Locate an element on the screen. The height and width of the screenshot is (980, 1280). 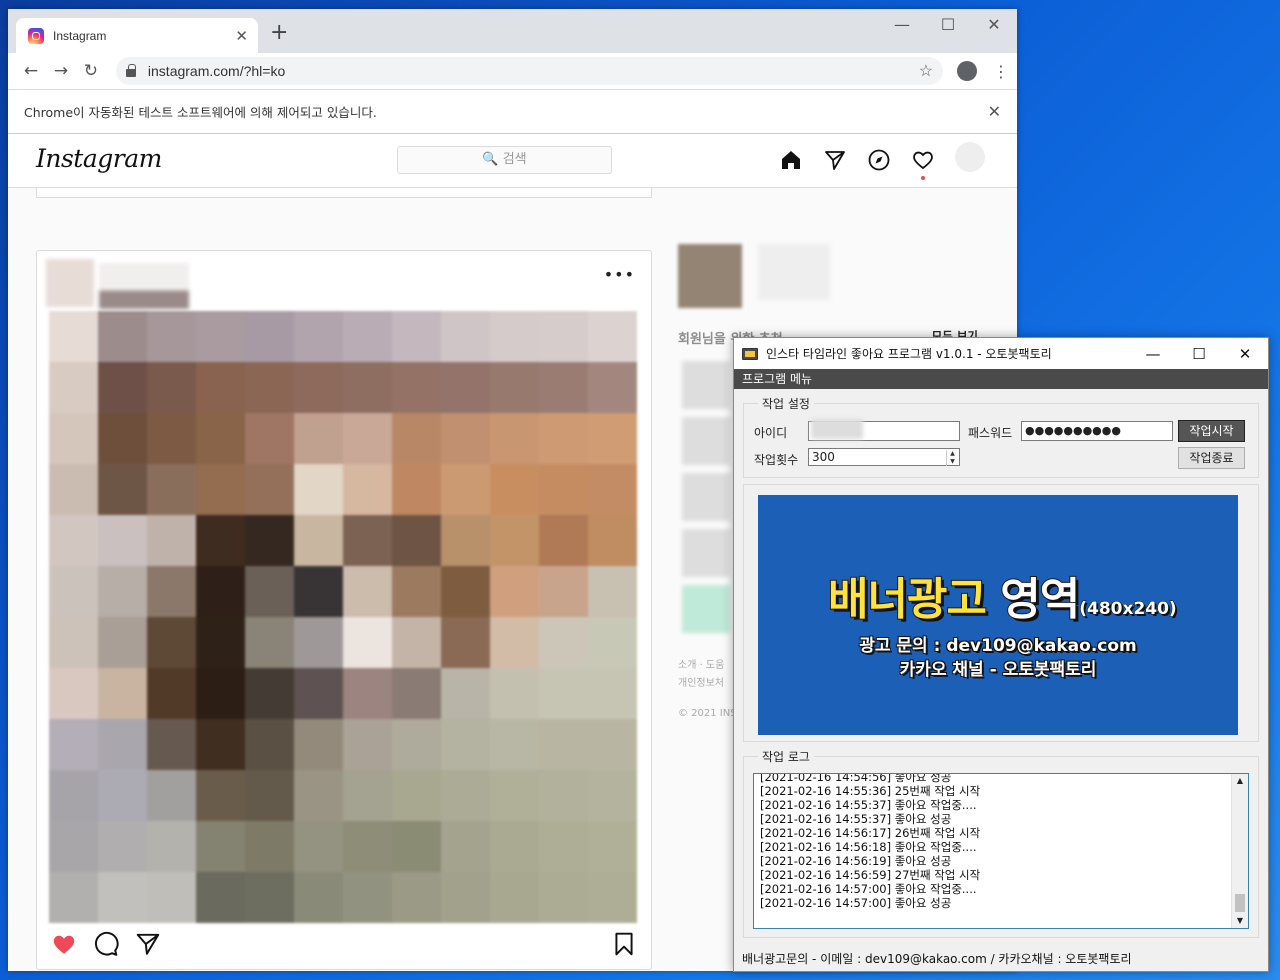
tab-title: Instagram is located at coordinates (80, 35).